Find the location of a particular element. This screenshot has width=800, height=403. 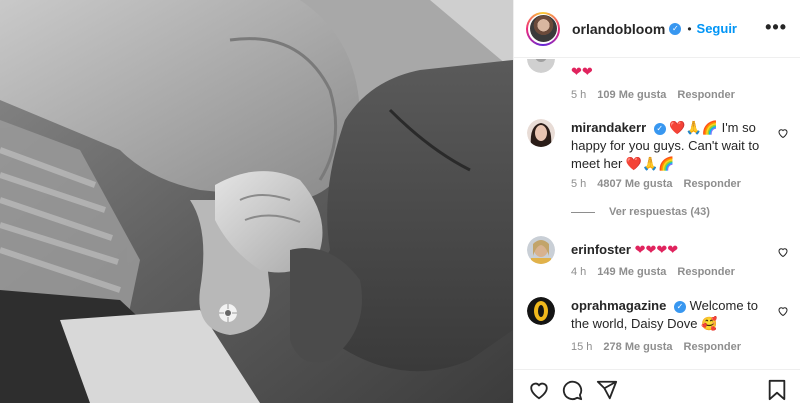

bookmark-icon is located at coordinates (777, 390).